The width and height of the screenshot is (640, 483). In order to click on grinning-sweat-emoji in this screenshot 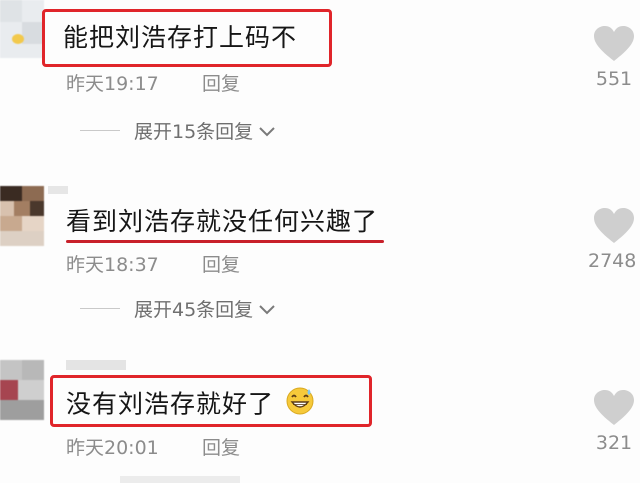, I will do `click(300, 405)`.